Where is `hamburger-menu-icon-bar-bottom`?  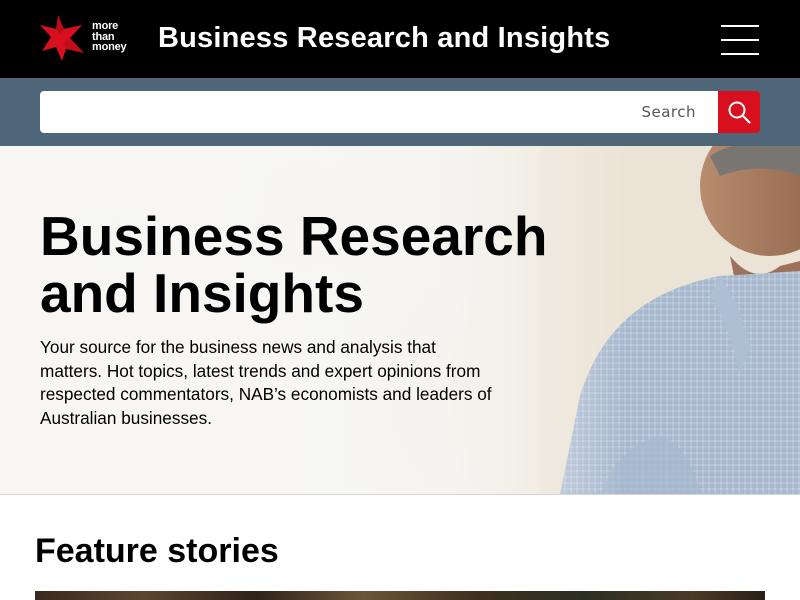
hamburger-menu-icon-bar-bottom is located at coordinates (740, 54).